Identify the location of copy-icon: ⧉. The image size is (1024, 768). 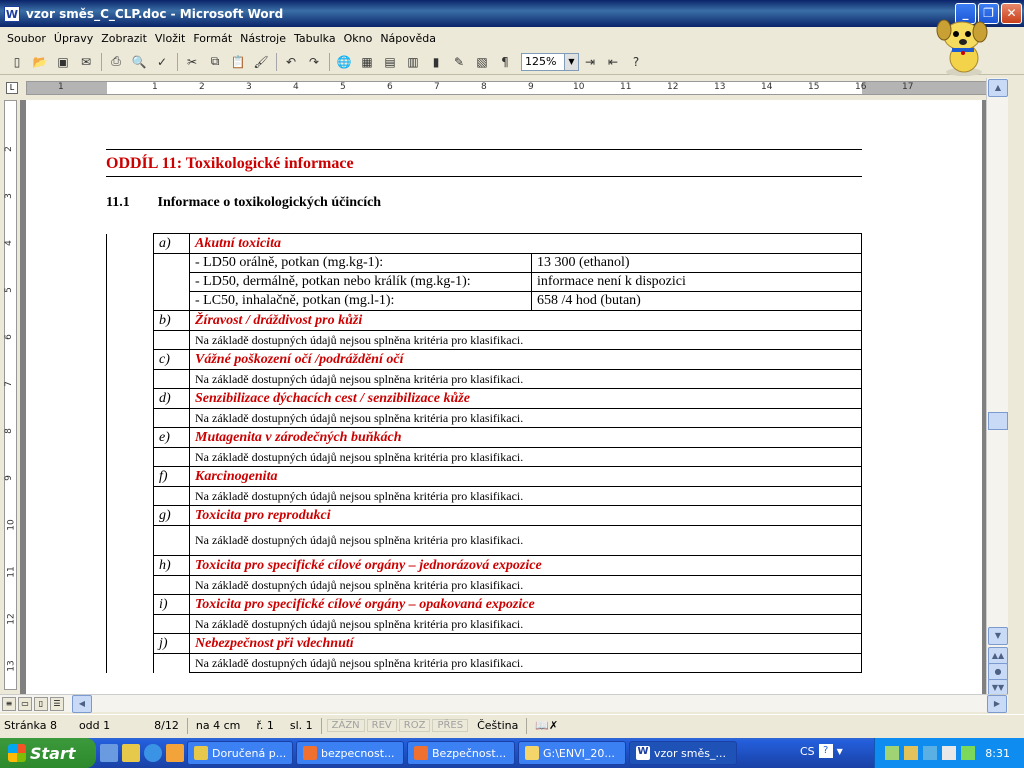
(215, 62).